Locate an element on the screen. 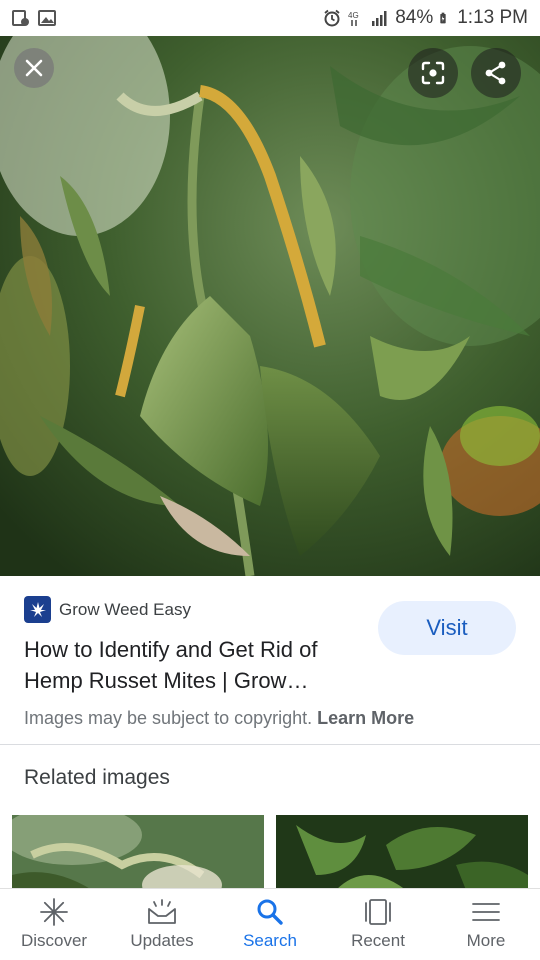 The image size is (540, 960). clock-time: 1:13 PM is located at coordinates (492, 17).